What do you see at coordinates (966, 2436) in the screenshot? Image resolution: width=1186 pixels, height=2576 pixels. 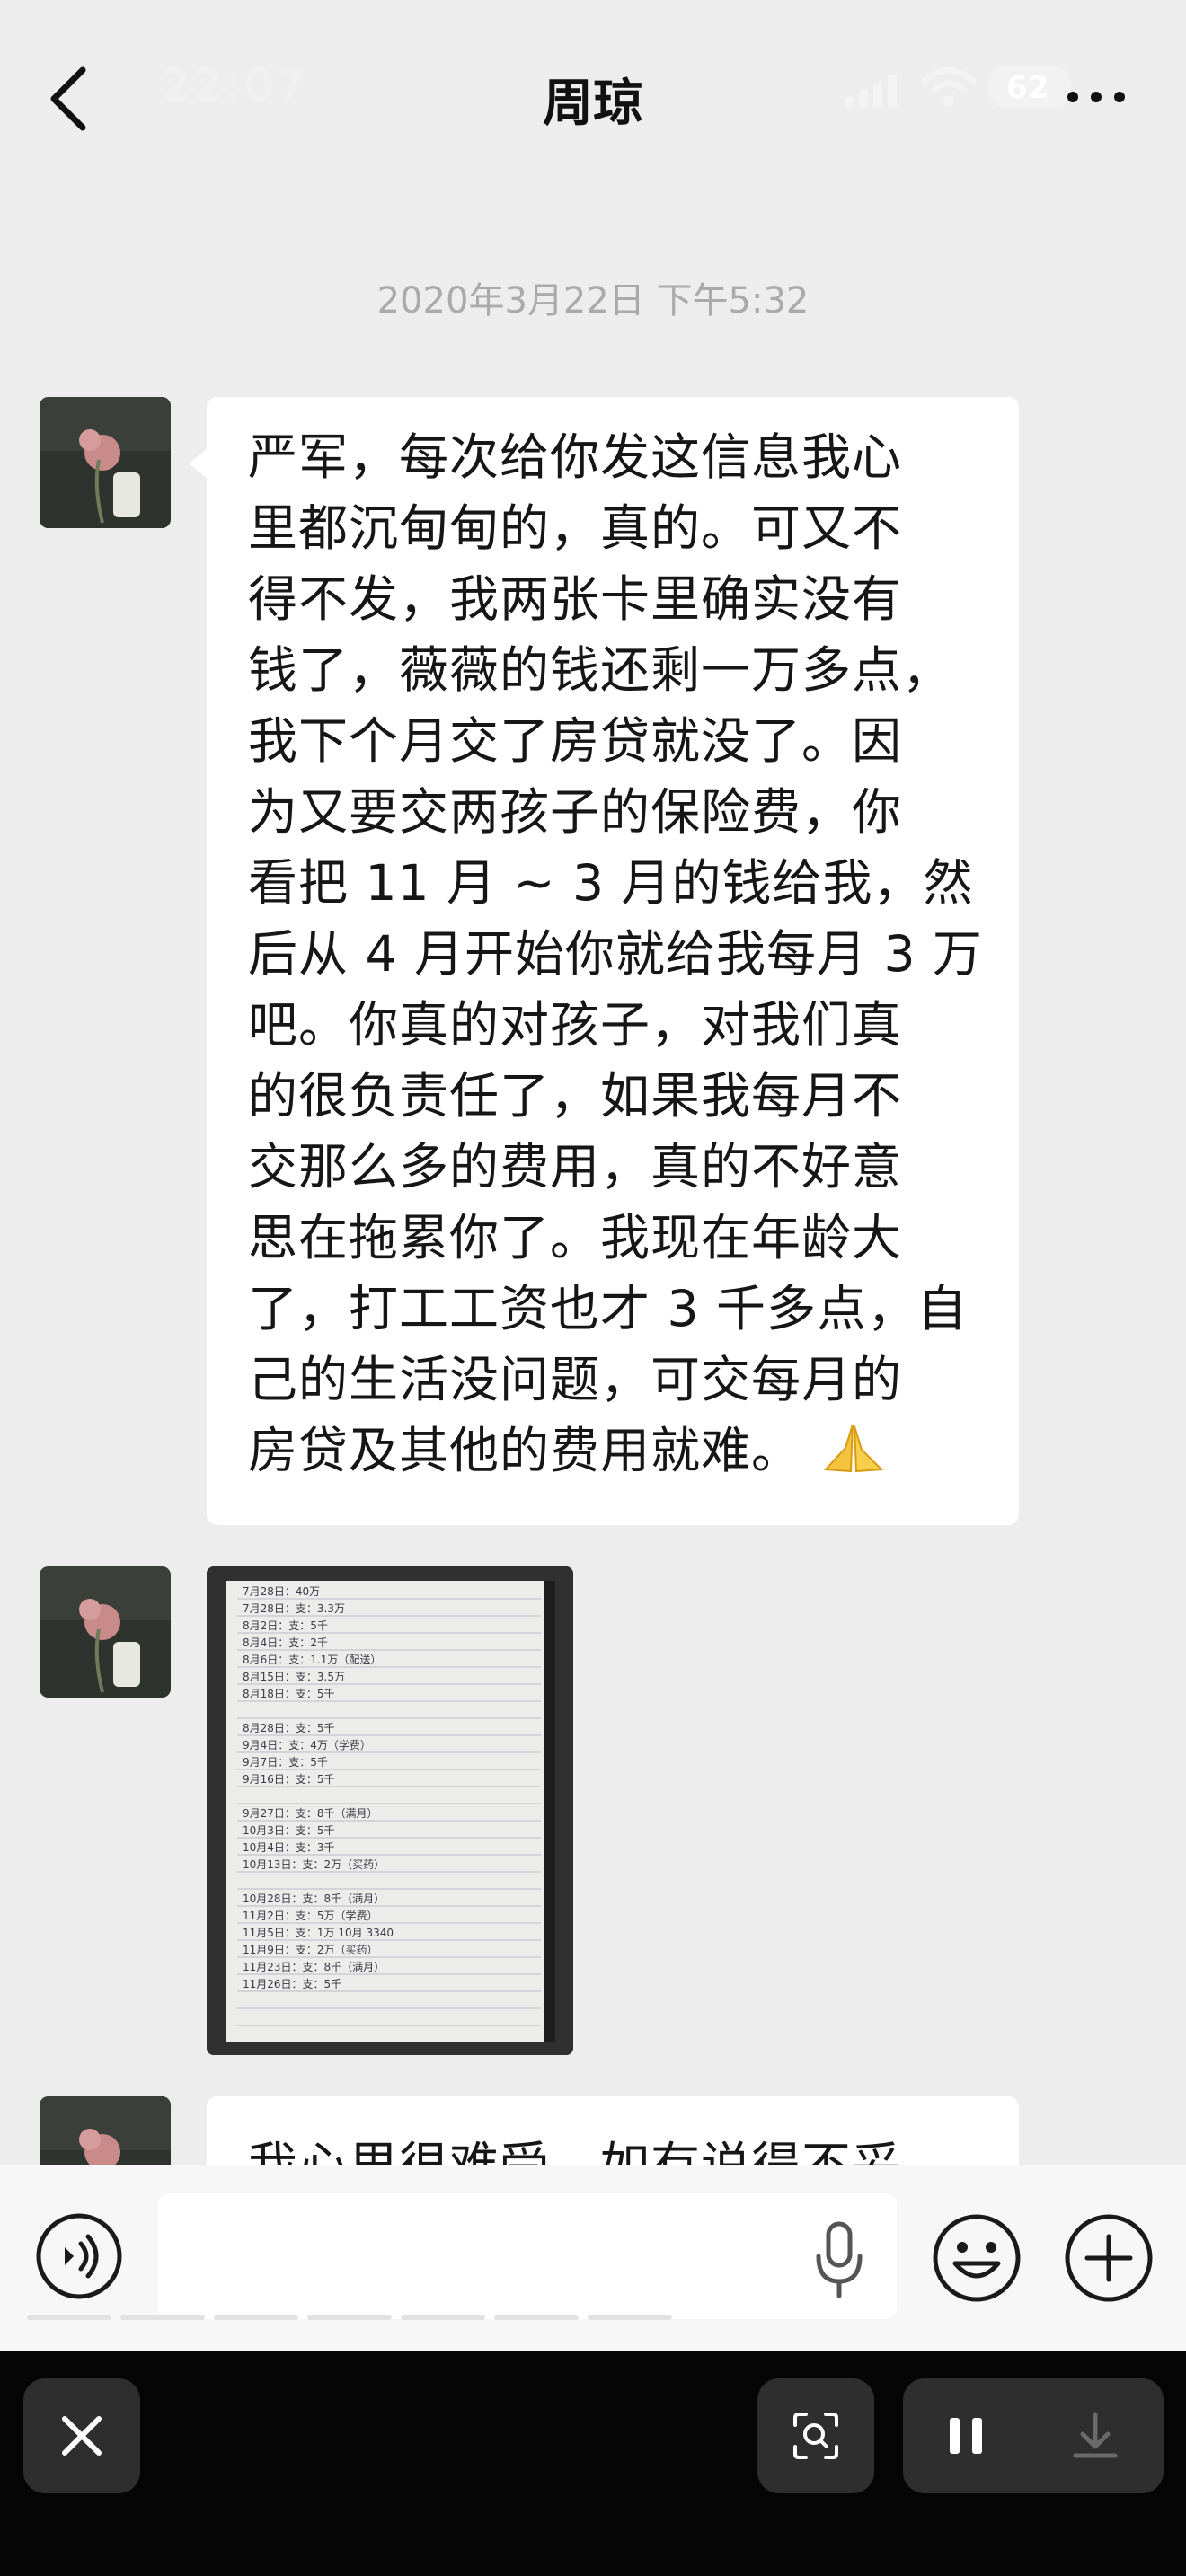 I see `pause-icon` at bounding box center [966, 2436].